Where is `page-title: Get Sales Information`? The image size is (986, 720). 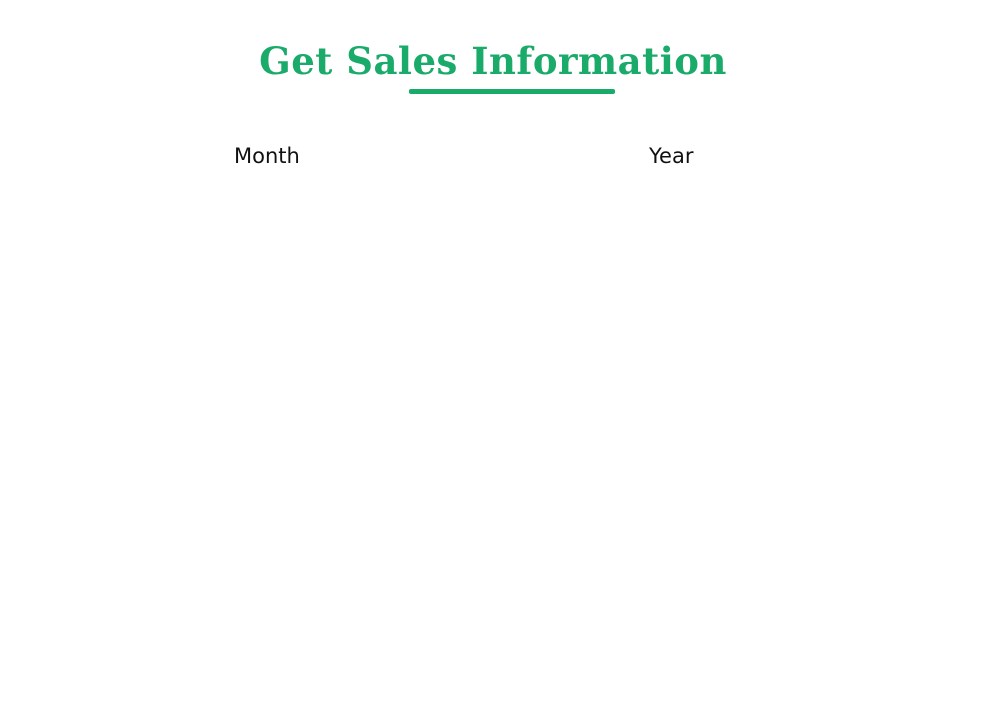
page-title: Get Sales Information is located at coordinates (493, 61).